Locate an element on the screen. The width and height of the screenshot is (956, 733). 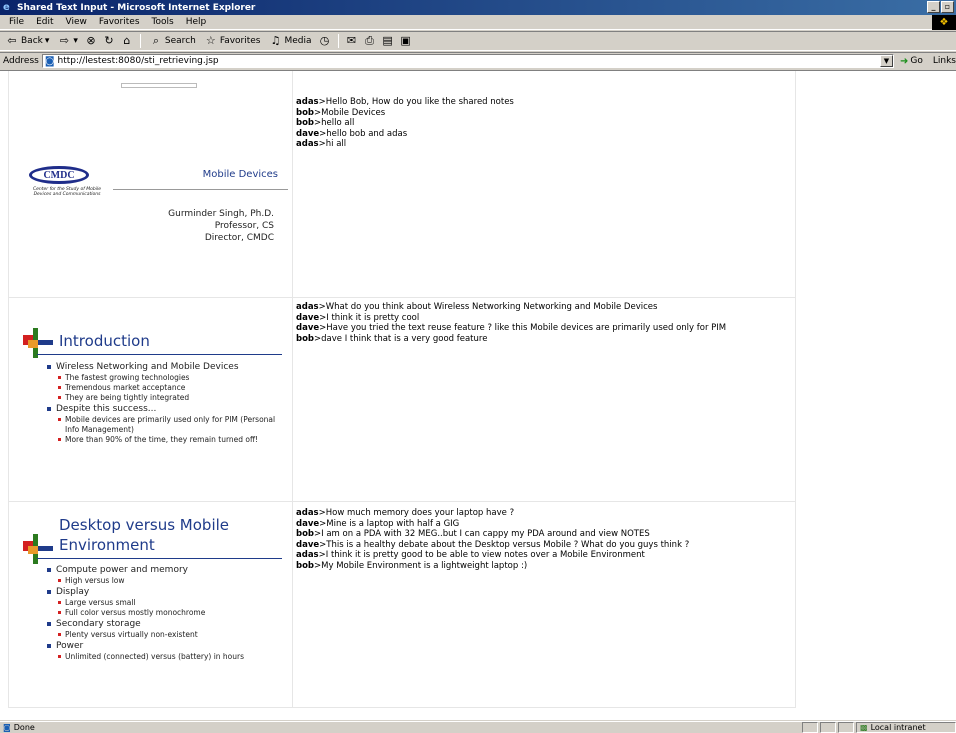
forward-arrow-icon: ⇨ is located at coordinates (64, 40).